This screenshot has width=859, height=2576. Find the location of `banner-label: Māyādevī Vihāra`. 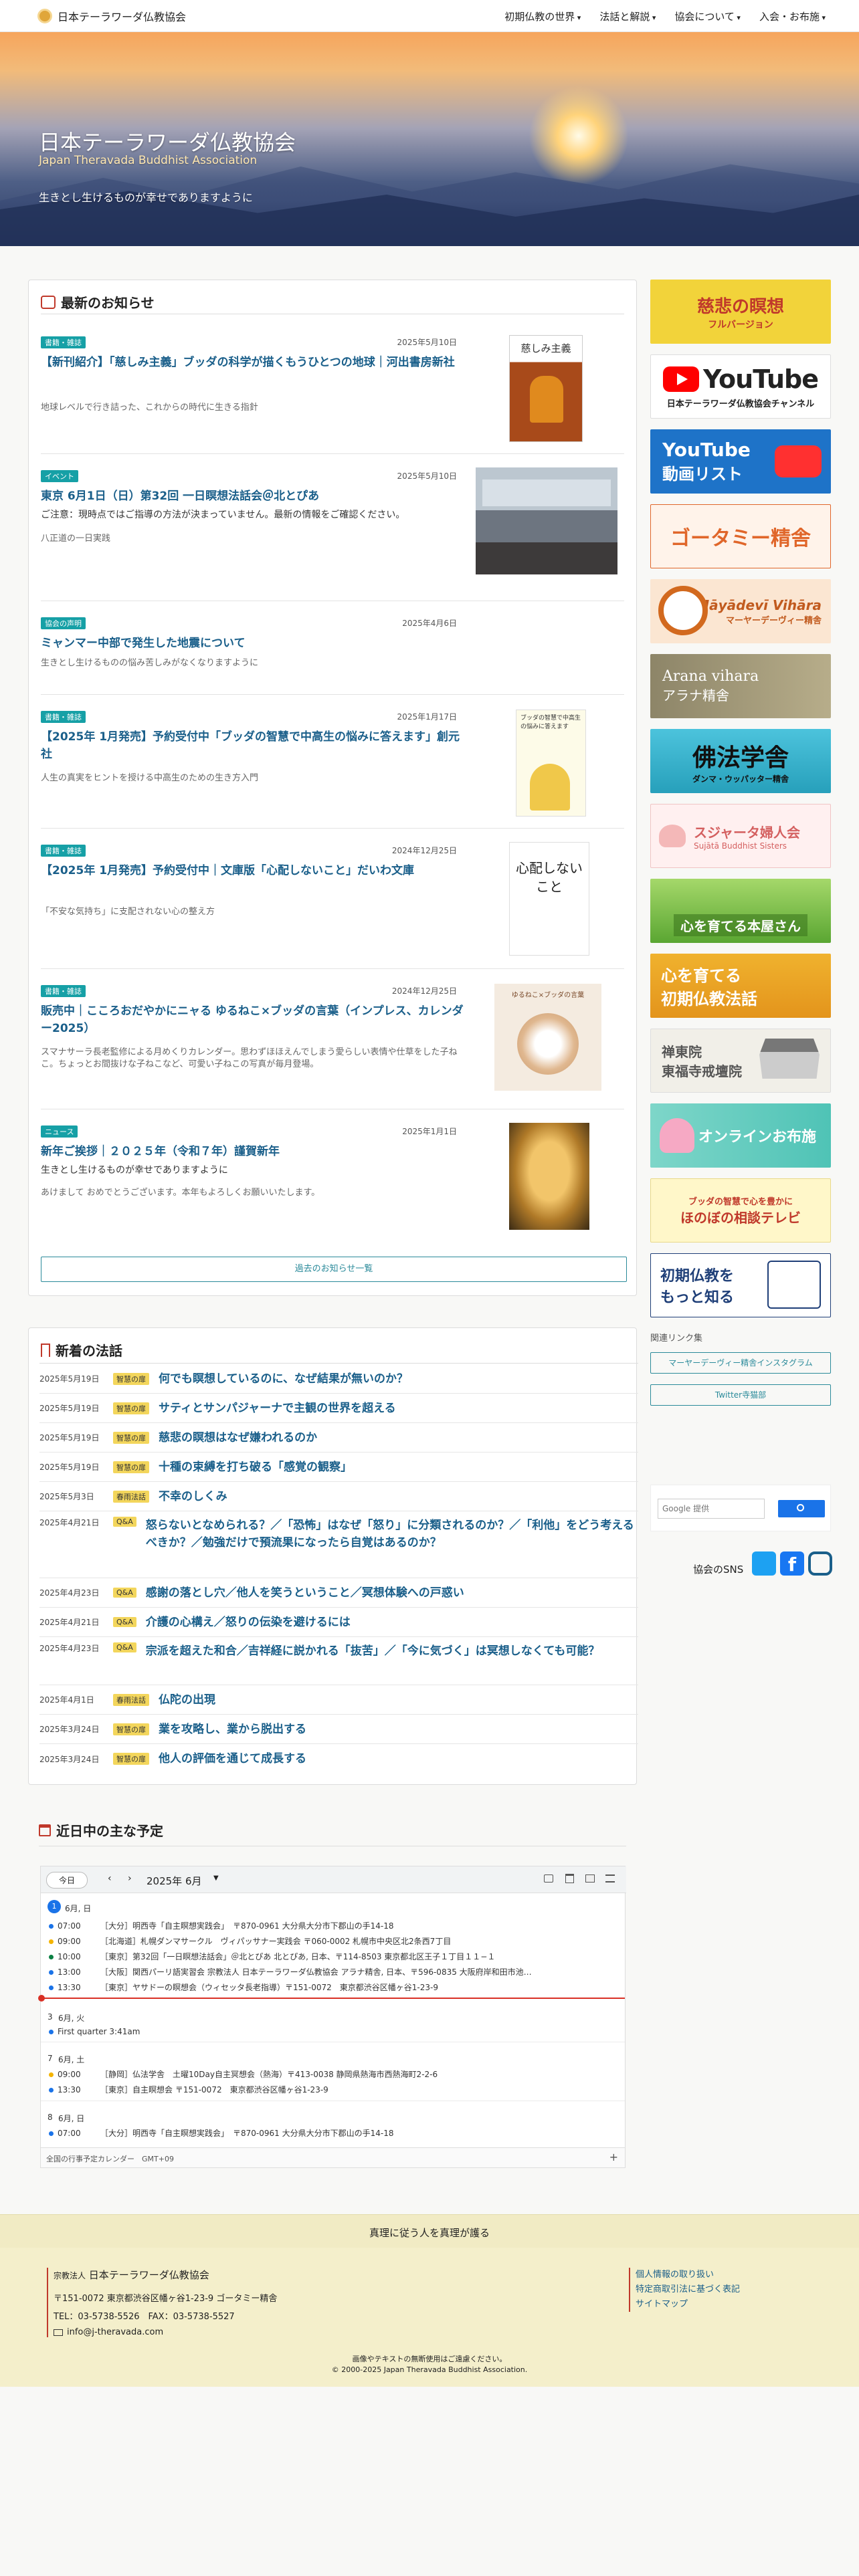

banner-label: Māyādevī Vihāra is located at coordinates (759, 605).